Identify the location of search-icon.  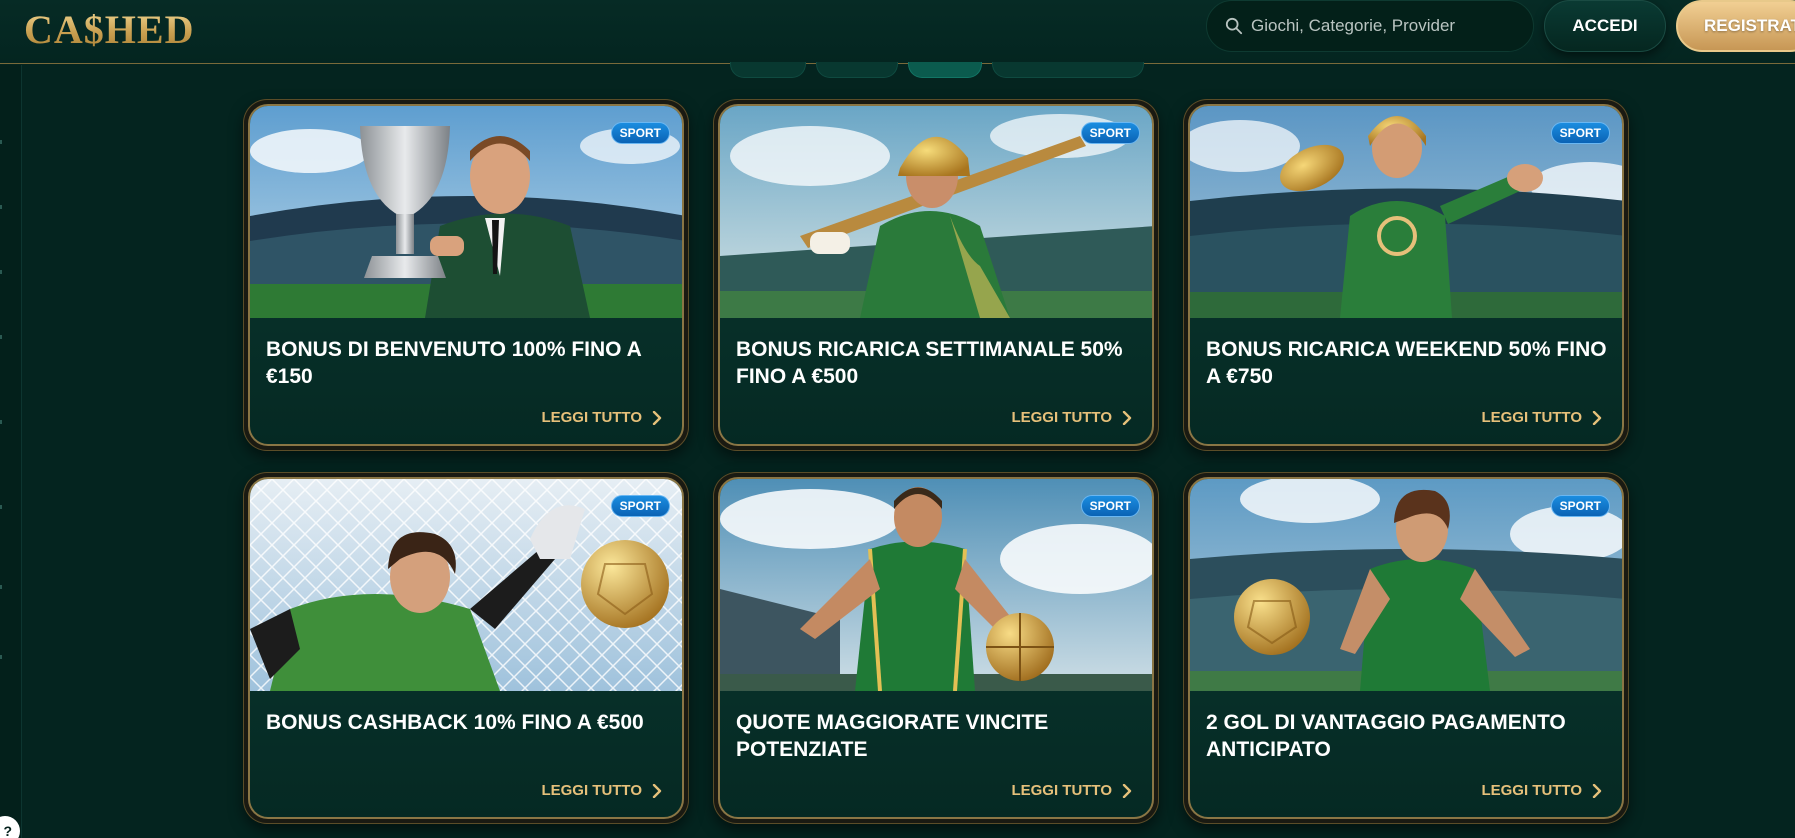
(1234, 26).